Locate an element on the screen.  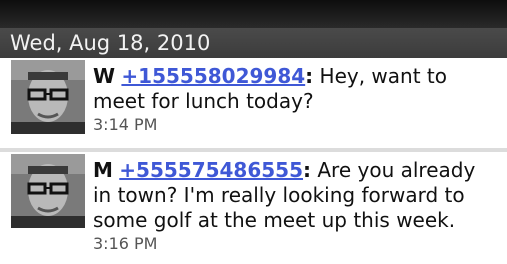
sender-name: M is located at coordinates (103, 170).